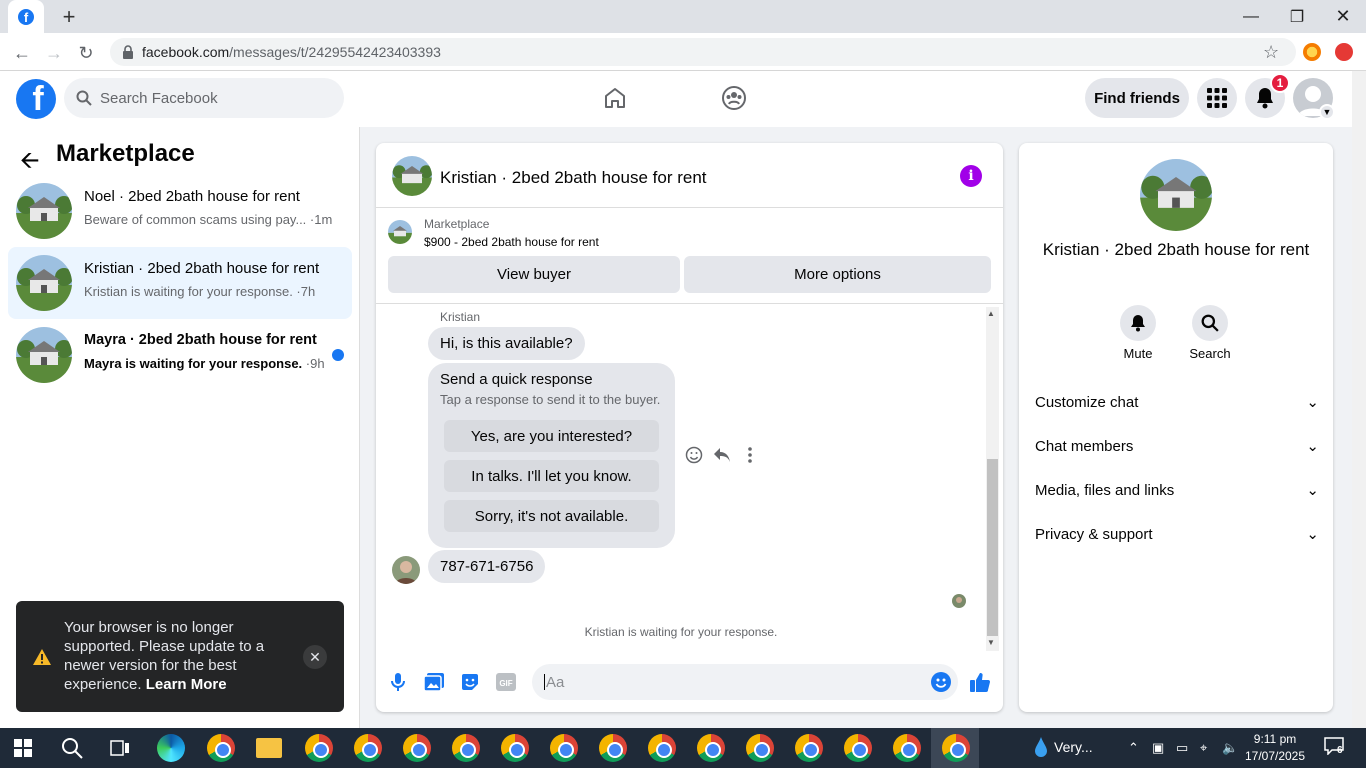 The height and width of the screenshot is (768, 1366). I want to click on details-title: Kristian · 2bed 2bath house for rent, so click(1176, 249).